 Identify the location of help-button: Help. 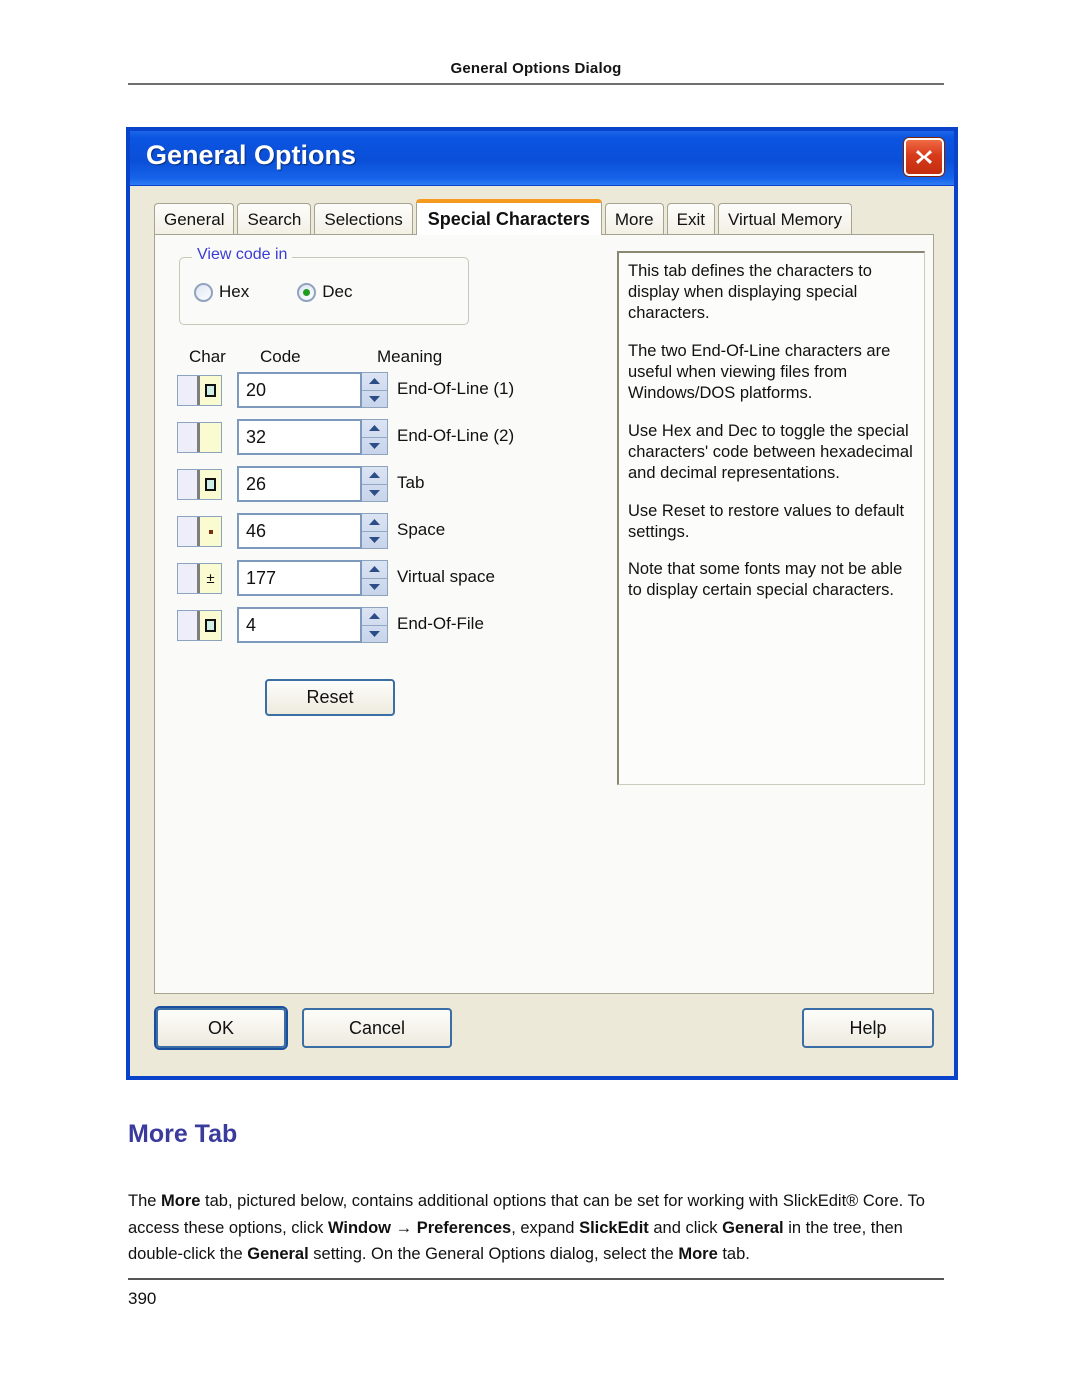
(868, 1028).